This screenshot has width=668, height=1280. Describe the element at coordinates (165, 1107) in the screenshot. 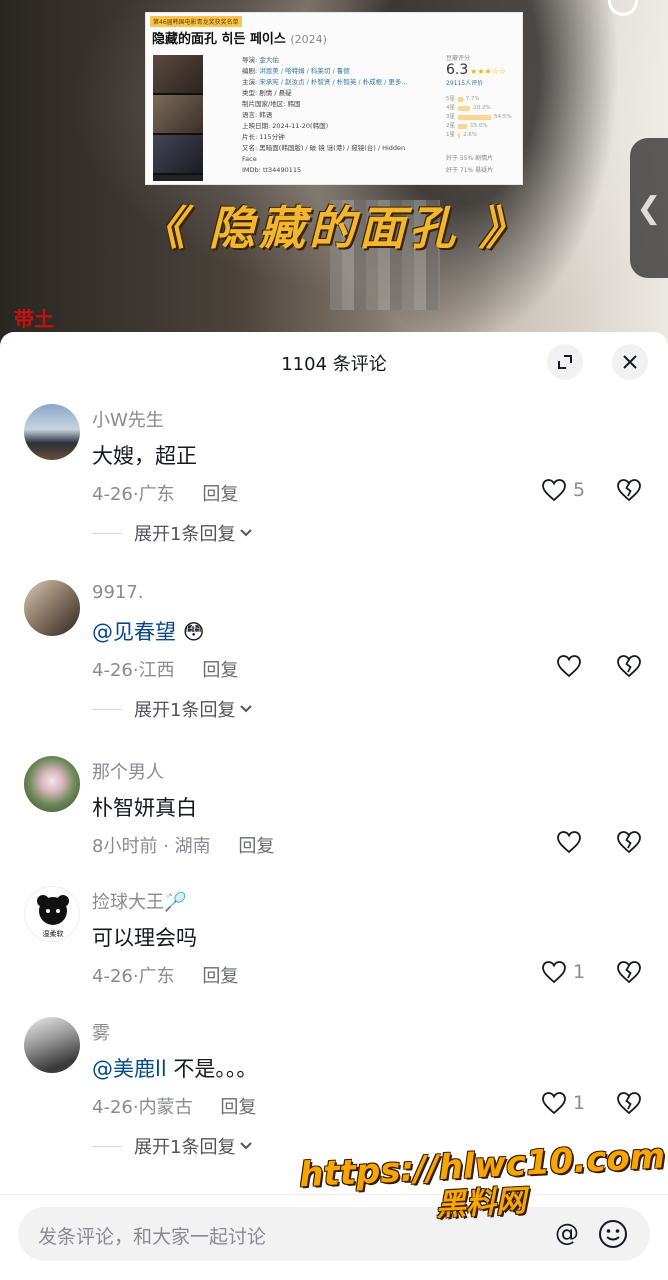

I see `comment-location: 内蒙古` at that location.